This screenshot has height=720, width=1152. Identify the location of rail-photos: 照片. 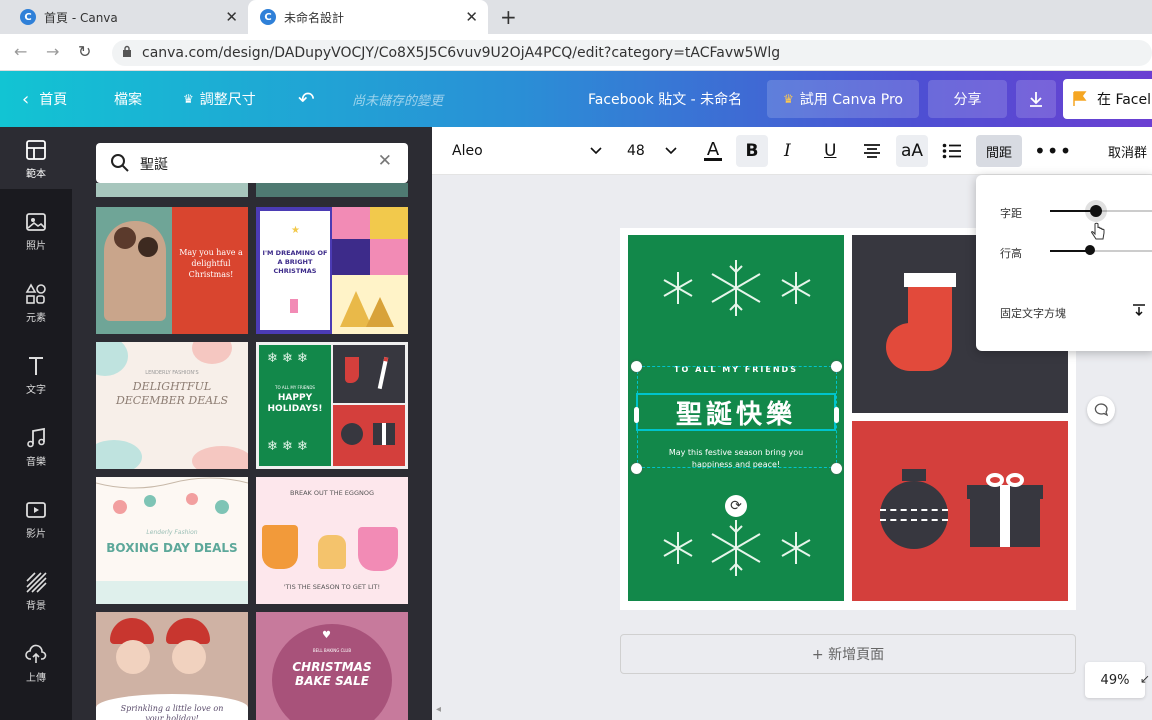
(36, 230).